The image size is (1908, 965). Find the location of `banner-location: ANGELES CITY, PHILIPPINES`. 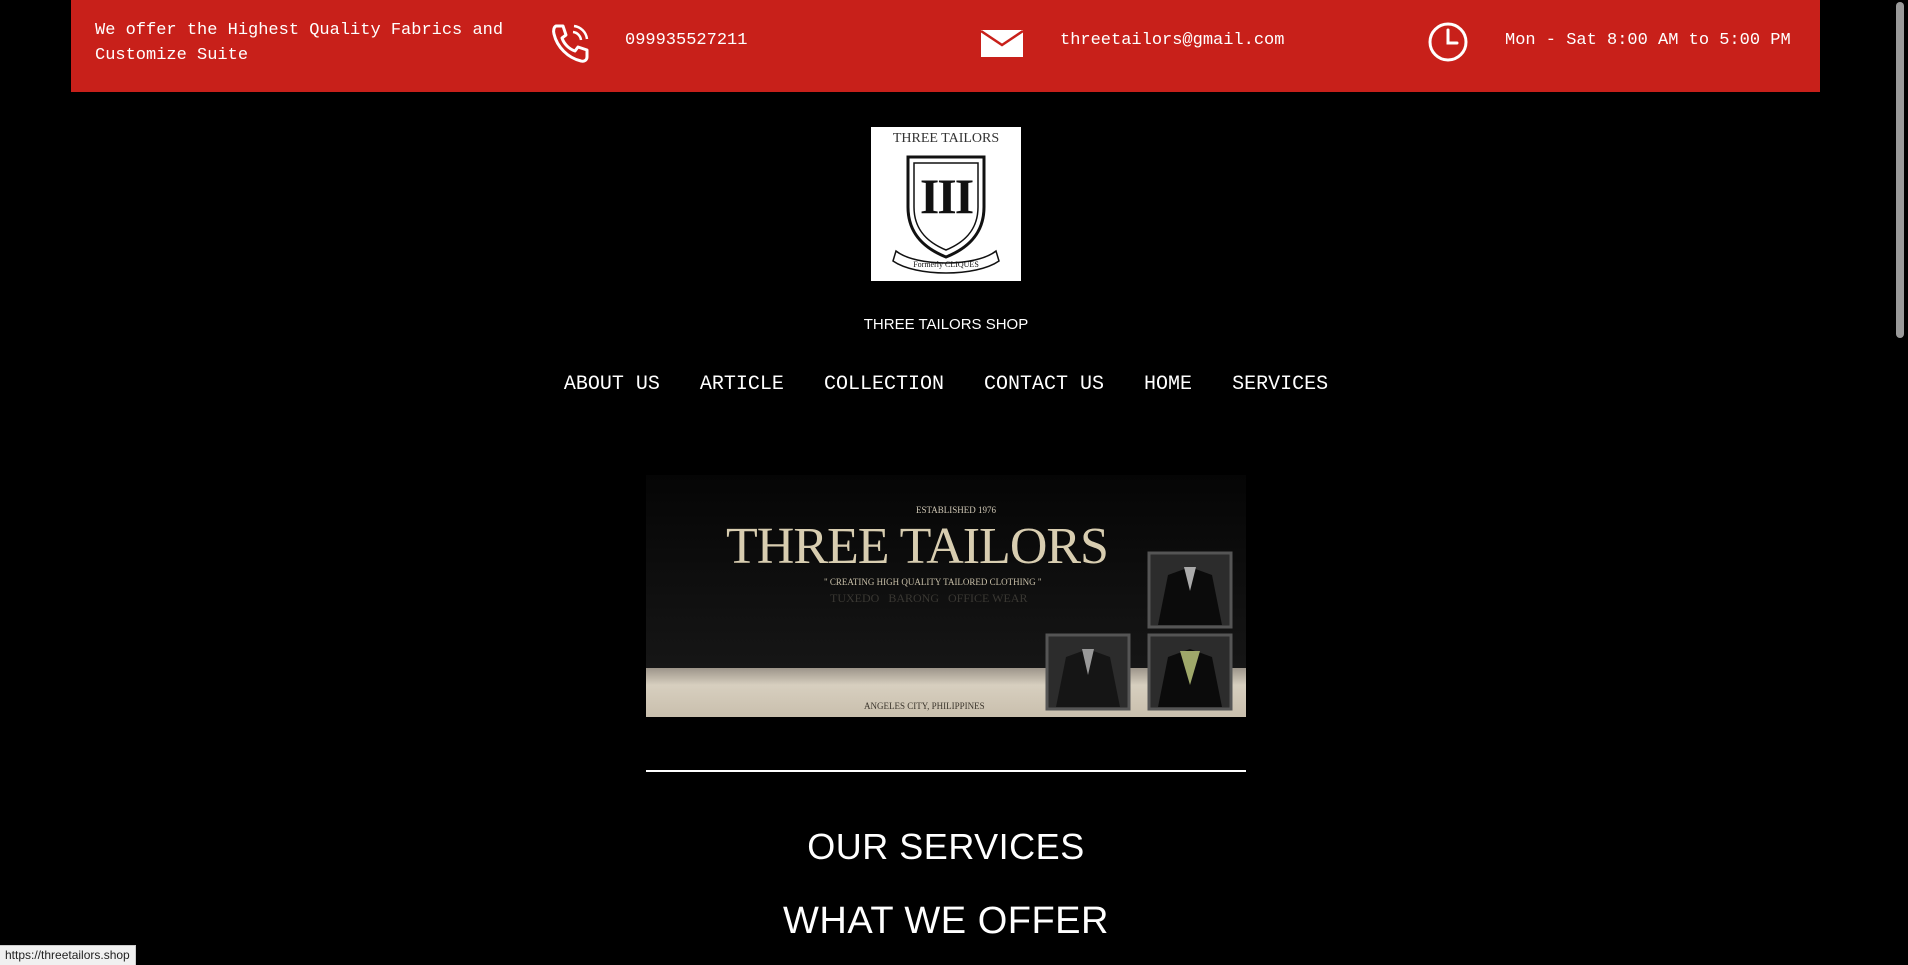

banner-location: ANGELES CITY, PHILIPPINES is located at coordinates (924, 706).